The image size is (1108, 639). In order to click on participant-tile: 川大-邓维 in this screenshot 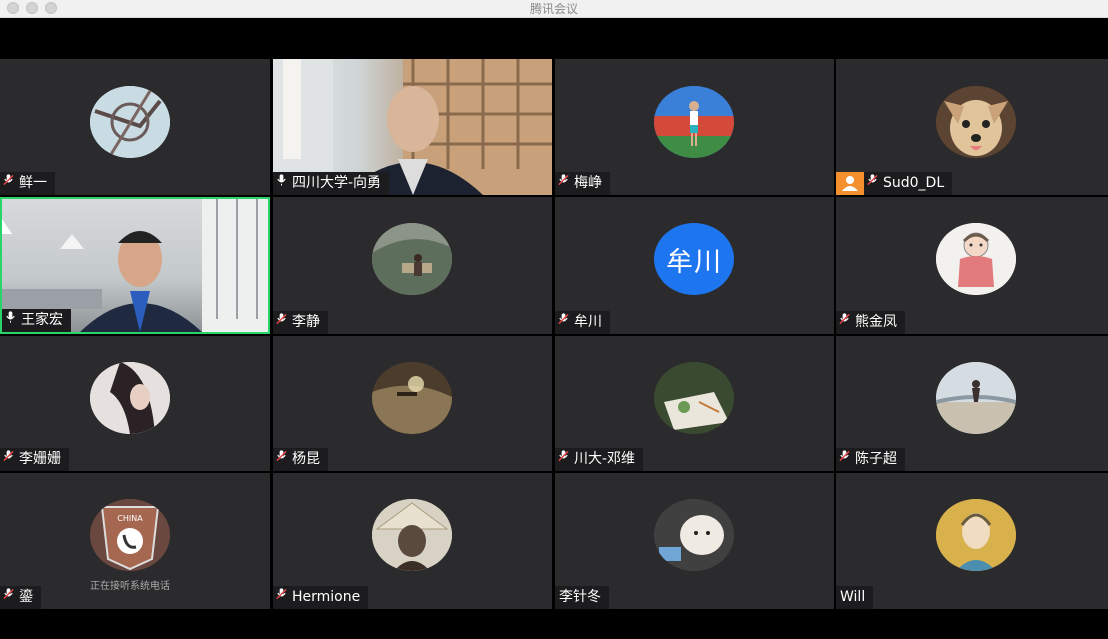, I will do `click(694, 403)`.